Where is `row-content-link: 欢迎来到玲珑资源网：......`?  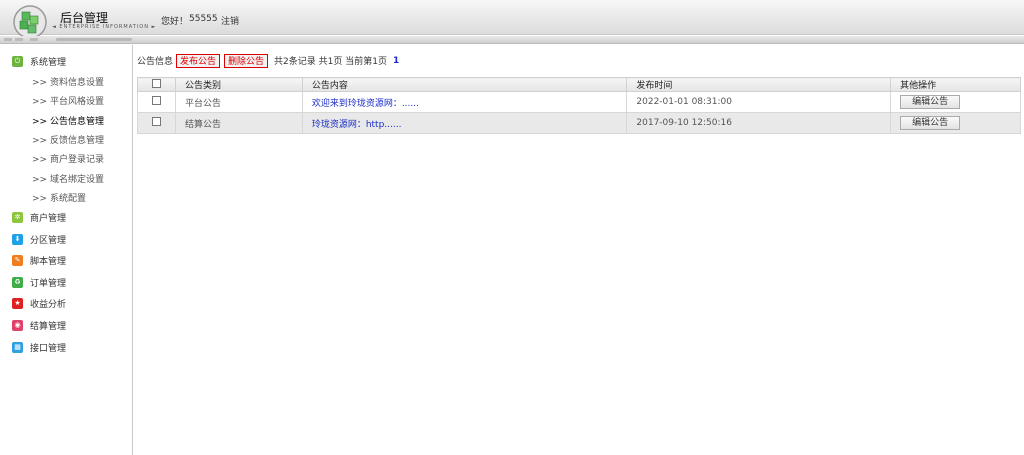 row-content-link: 欢迎来到玲珑资源网：...... is located at coordinates (365, 104).